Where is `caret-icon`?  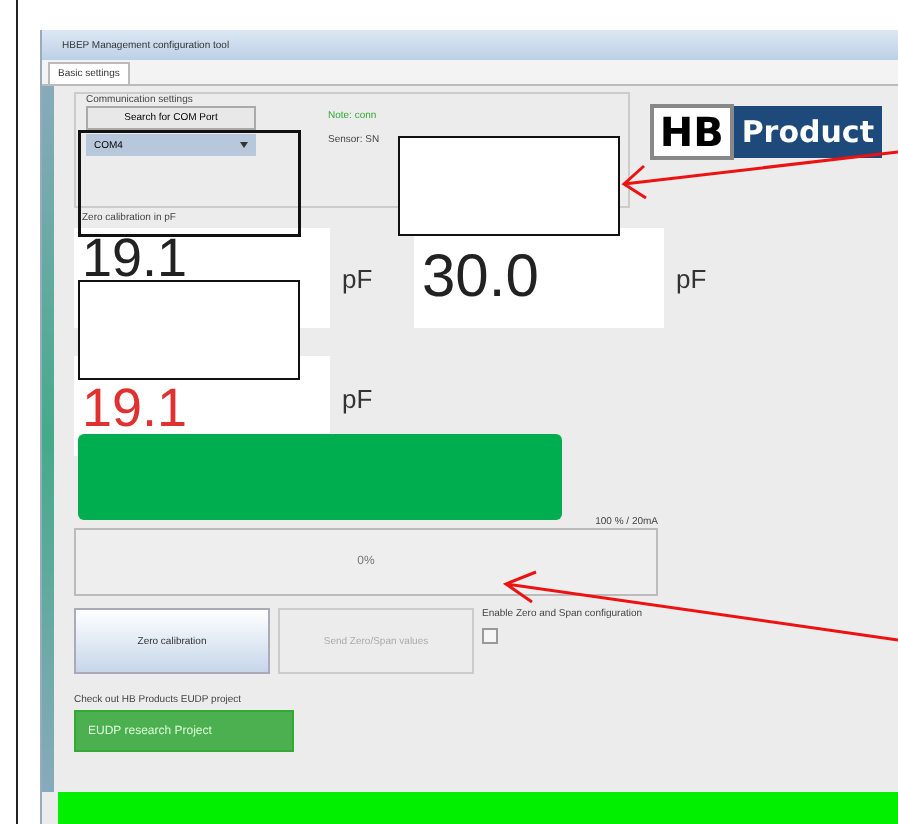 caret-icon is located at coordinates (244, 145).